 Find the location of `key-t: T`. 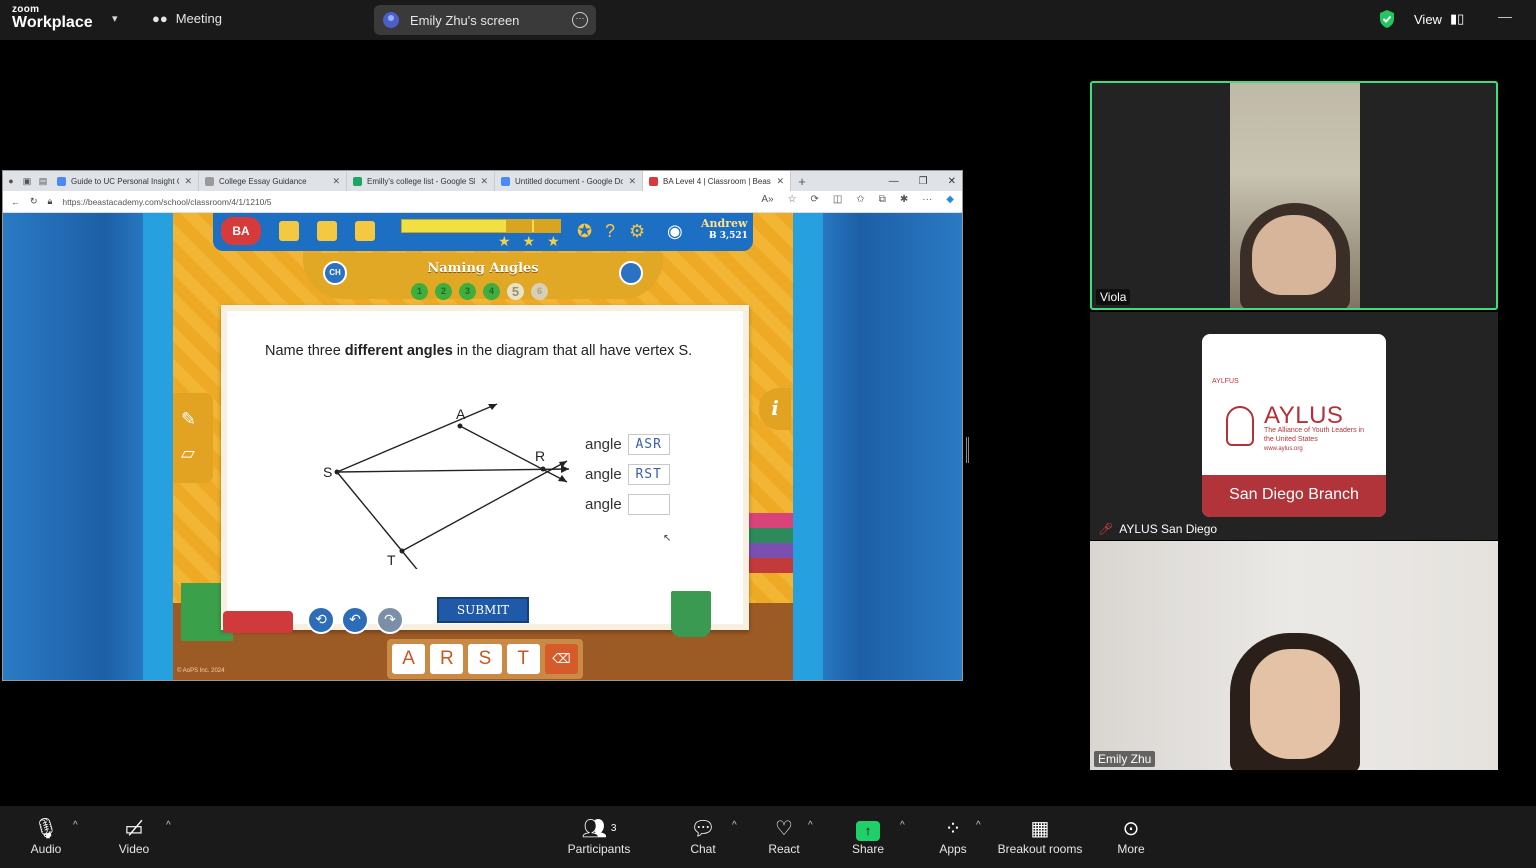

key-t: T is located at coordinates (523, 659).